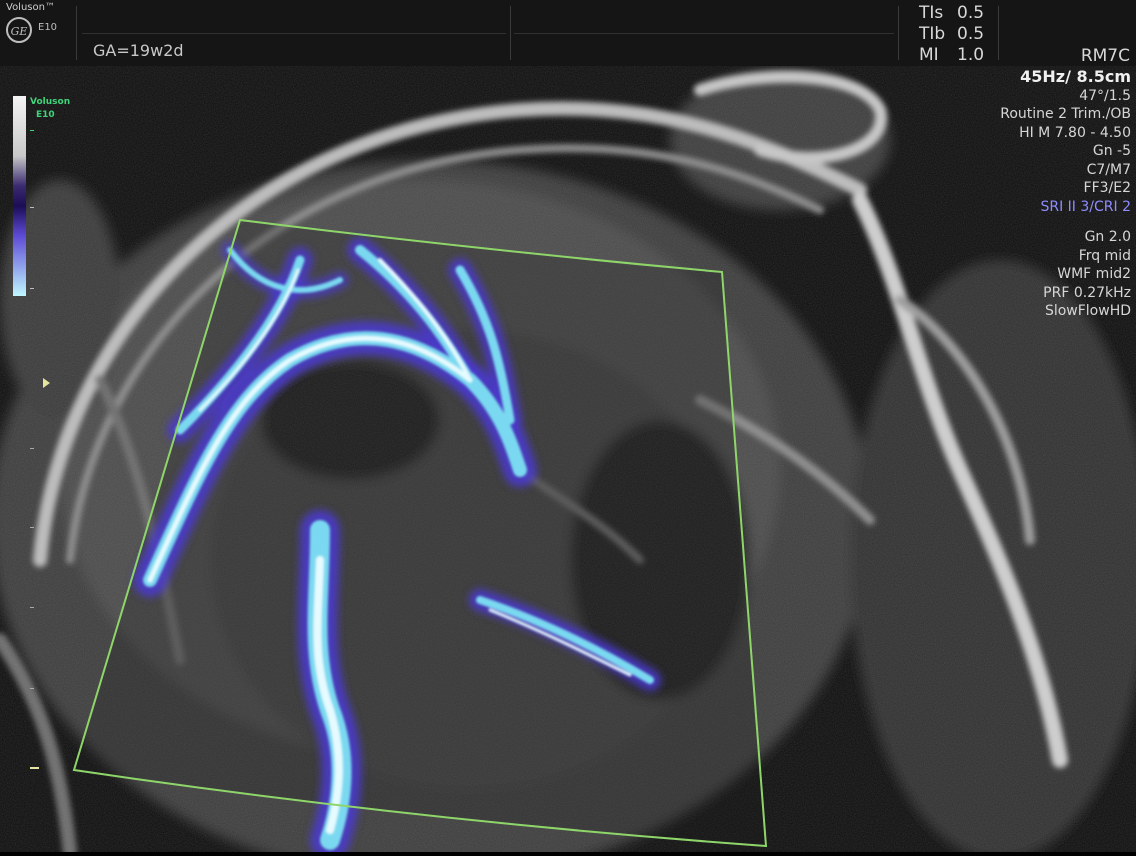 The image size is (1136, 856). I want to click on frame-rate-depth: 45Hz/ 8.5cm, so click(1075, 76).